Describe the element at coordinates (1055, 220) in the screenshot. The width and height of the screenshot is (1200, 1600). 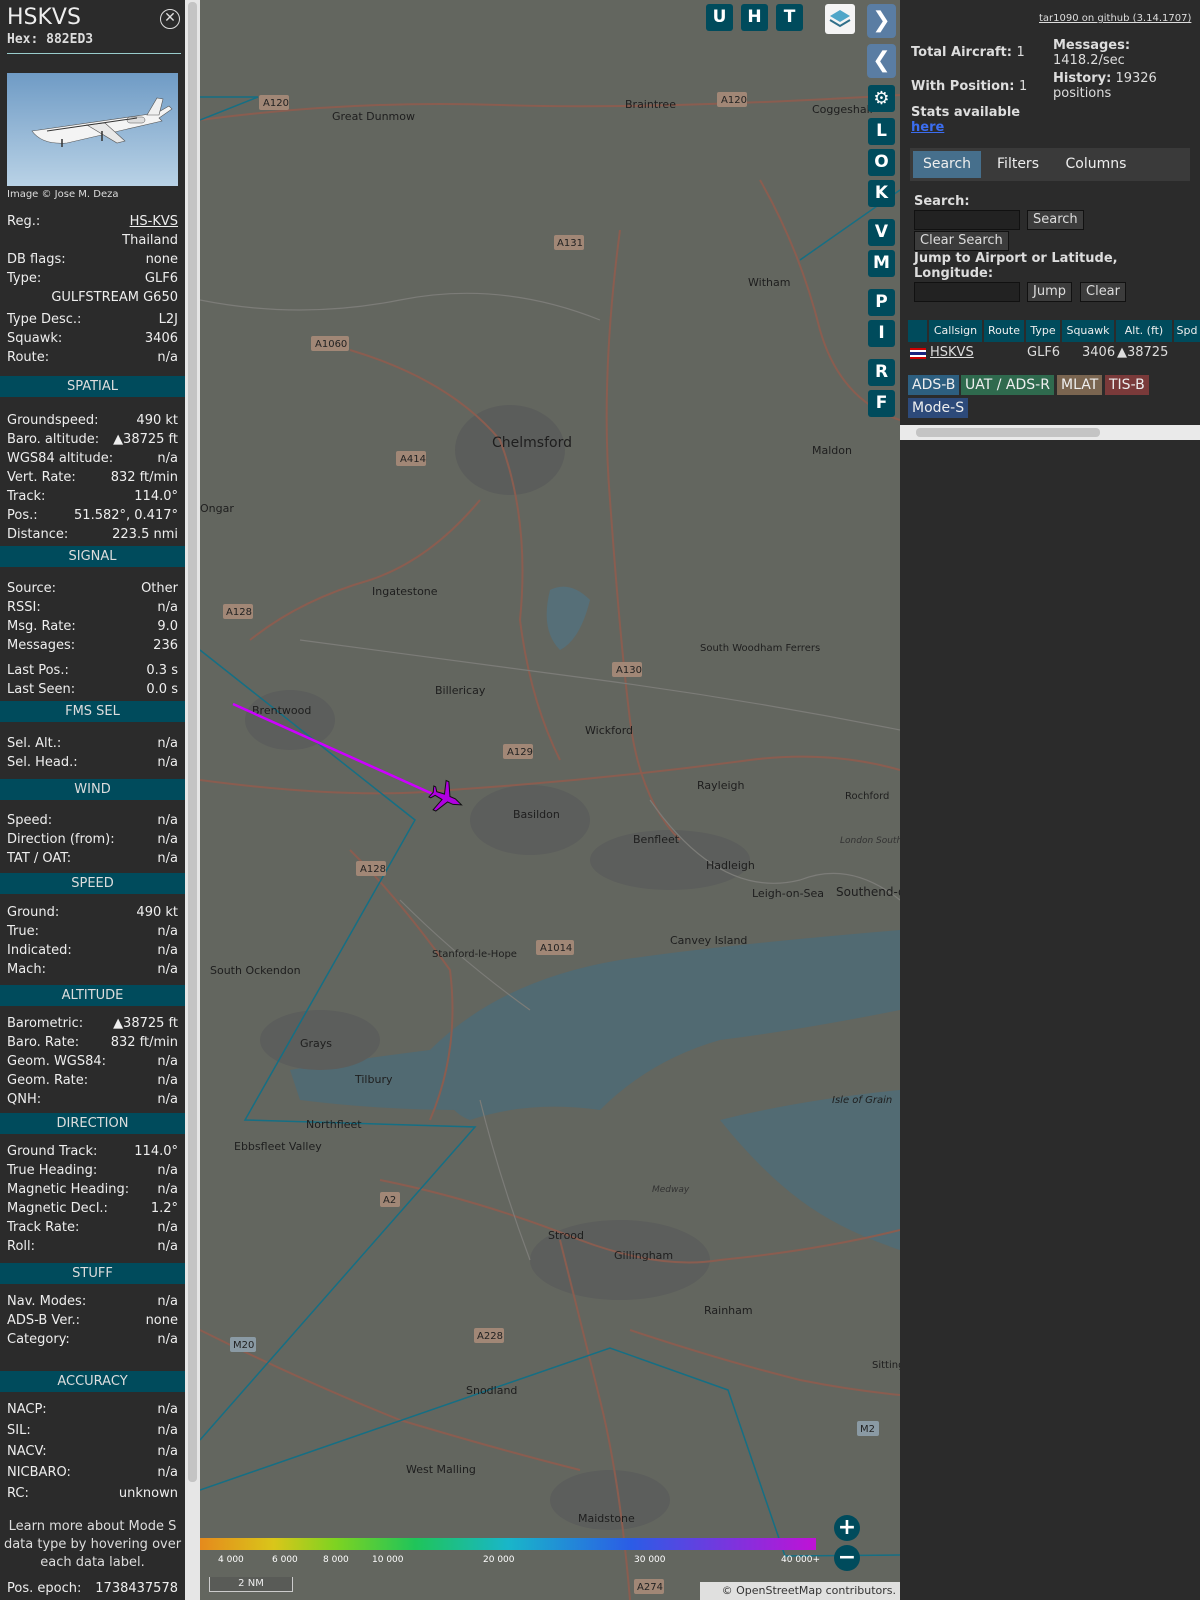
I see `search-button: Search` at that location.